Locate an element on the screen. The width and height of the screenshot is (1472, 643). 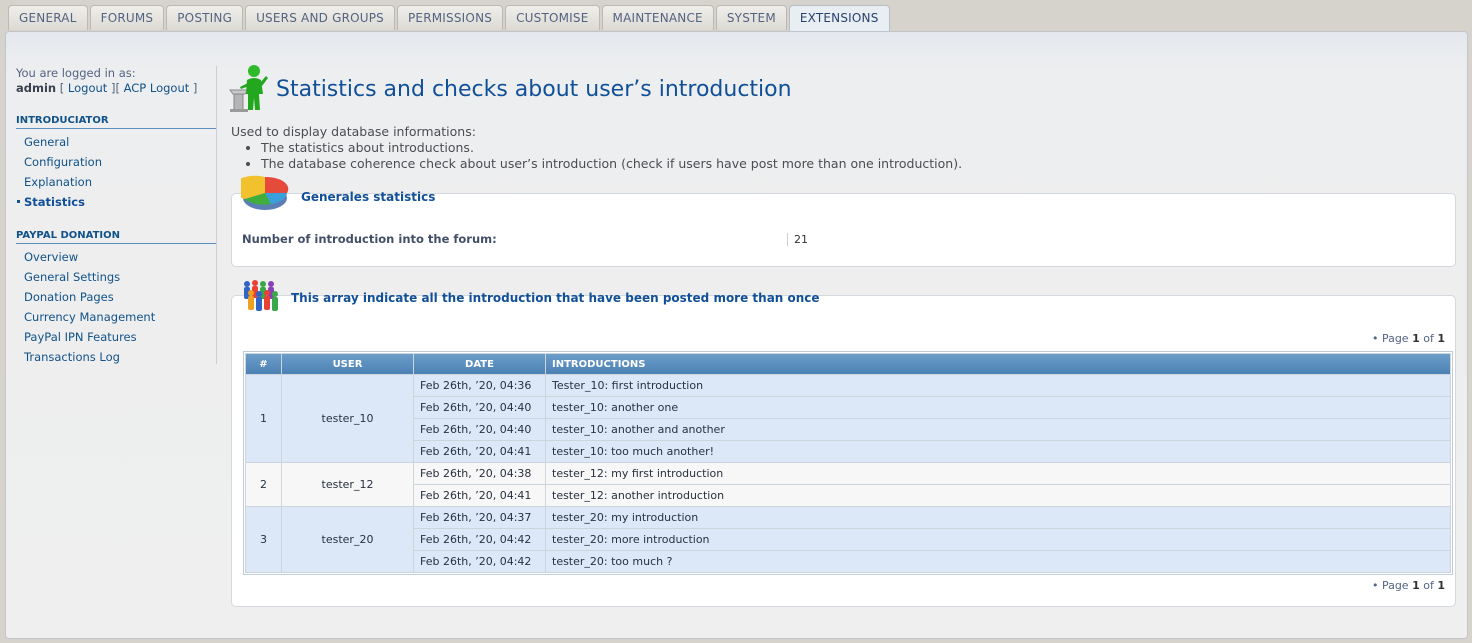
acp-logout-link: ACP Logout is located at coordinates (157, 88).